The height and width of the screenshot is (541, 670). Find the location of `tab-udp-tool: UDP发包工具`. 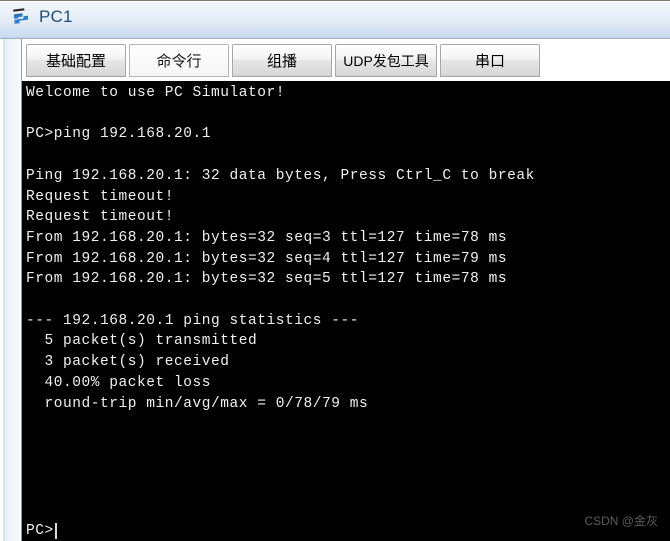

tab-udp-tool: UDP发包工具 is located at coordinates (386, 60).